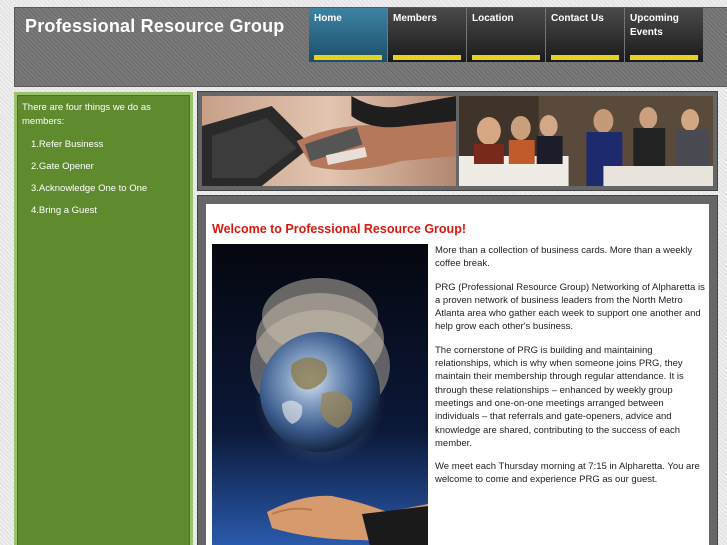 The width and height of the screenshot is (727, 545). Describe the element at coordinates (154, 26) in the screenshot. I see `site-title: Professional Resource Group` at that location.